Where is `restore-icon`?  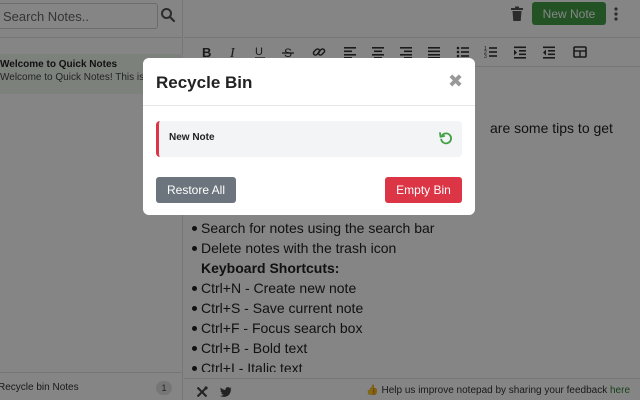
restore-icon is located at coordinates (446, 138).